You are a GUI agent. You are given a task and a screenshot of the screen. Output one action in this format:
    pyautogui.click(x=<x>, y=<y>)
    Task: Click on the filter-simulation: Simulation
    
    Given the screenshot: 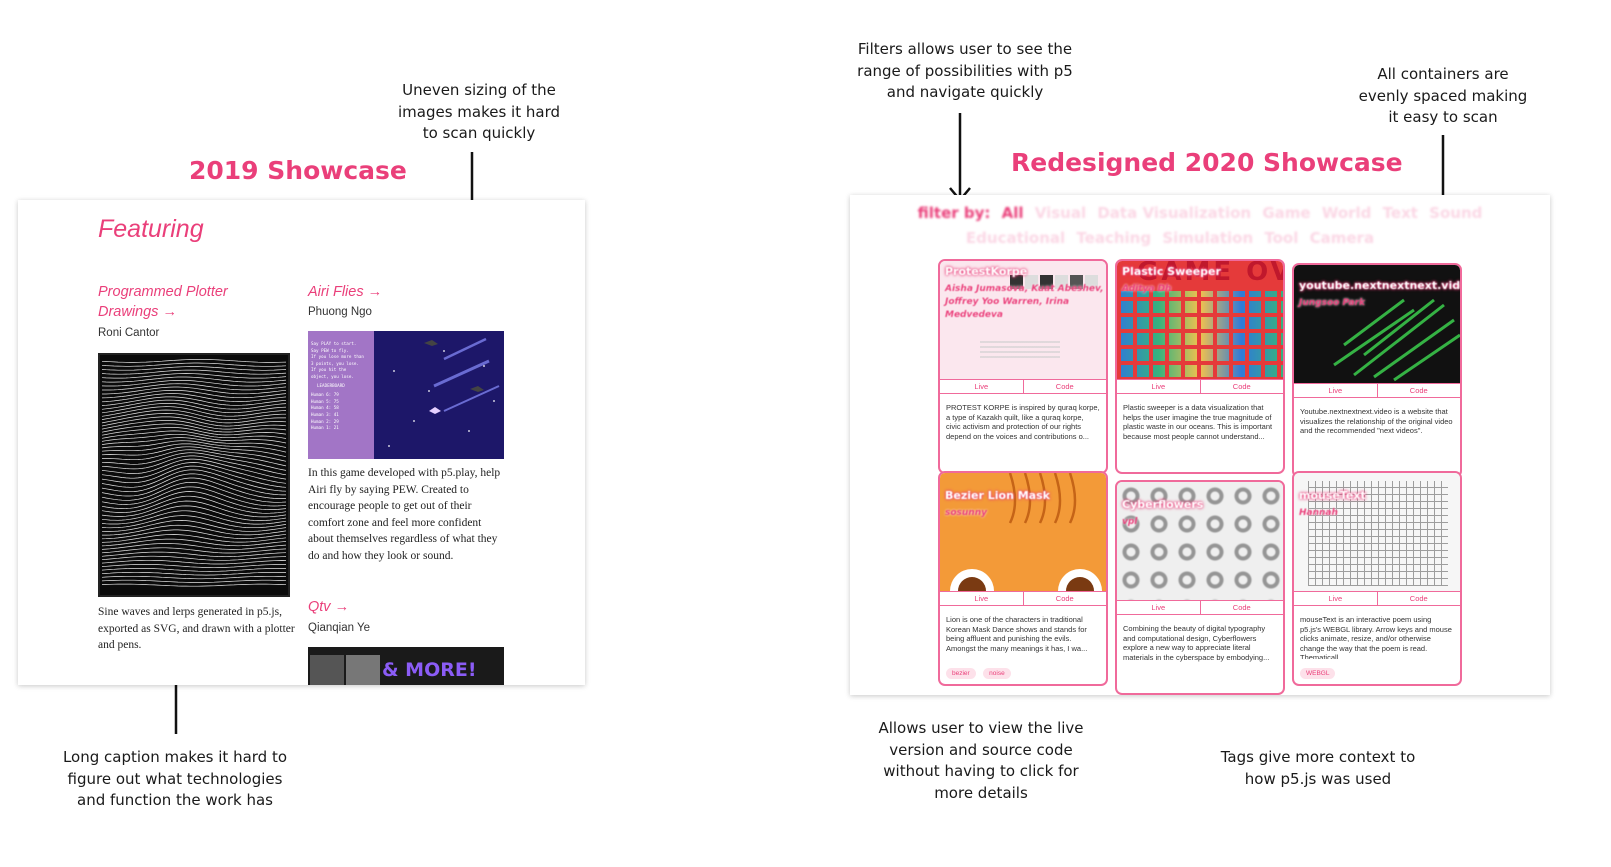 What is the action you would take?
    pyautogui.click(x=1207, y=238)
    